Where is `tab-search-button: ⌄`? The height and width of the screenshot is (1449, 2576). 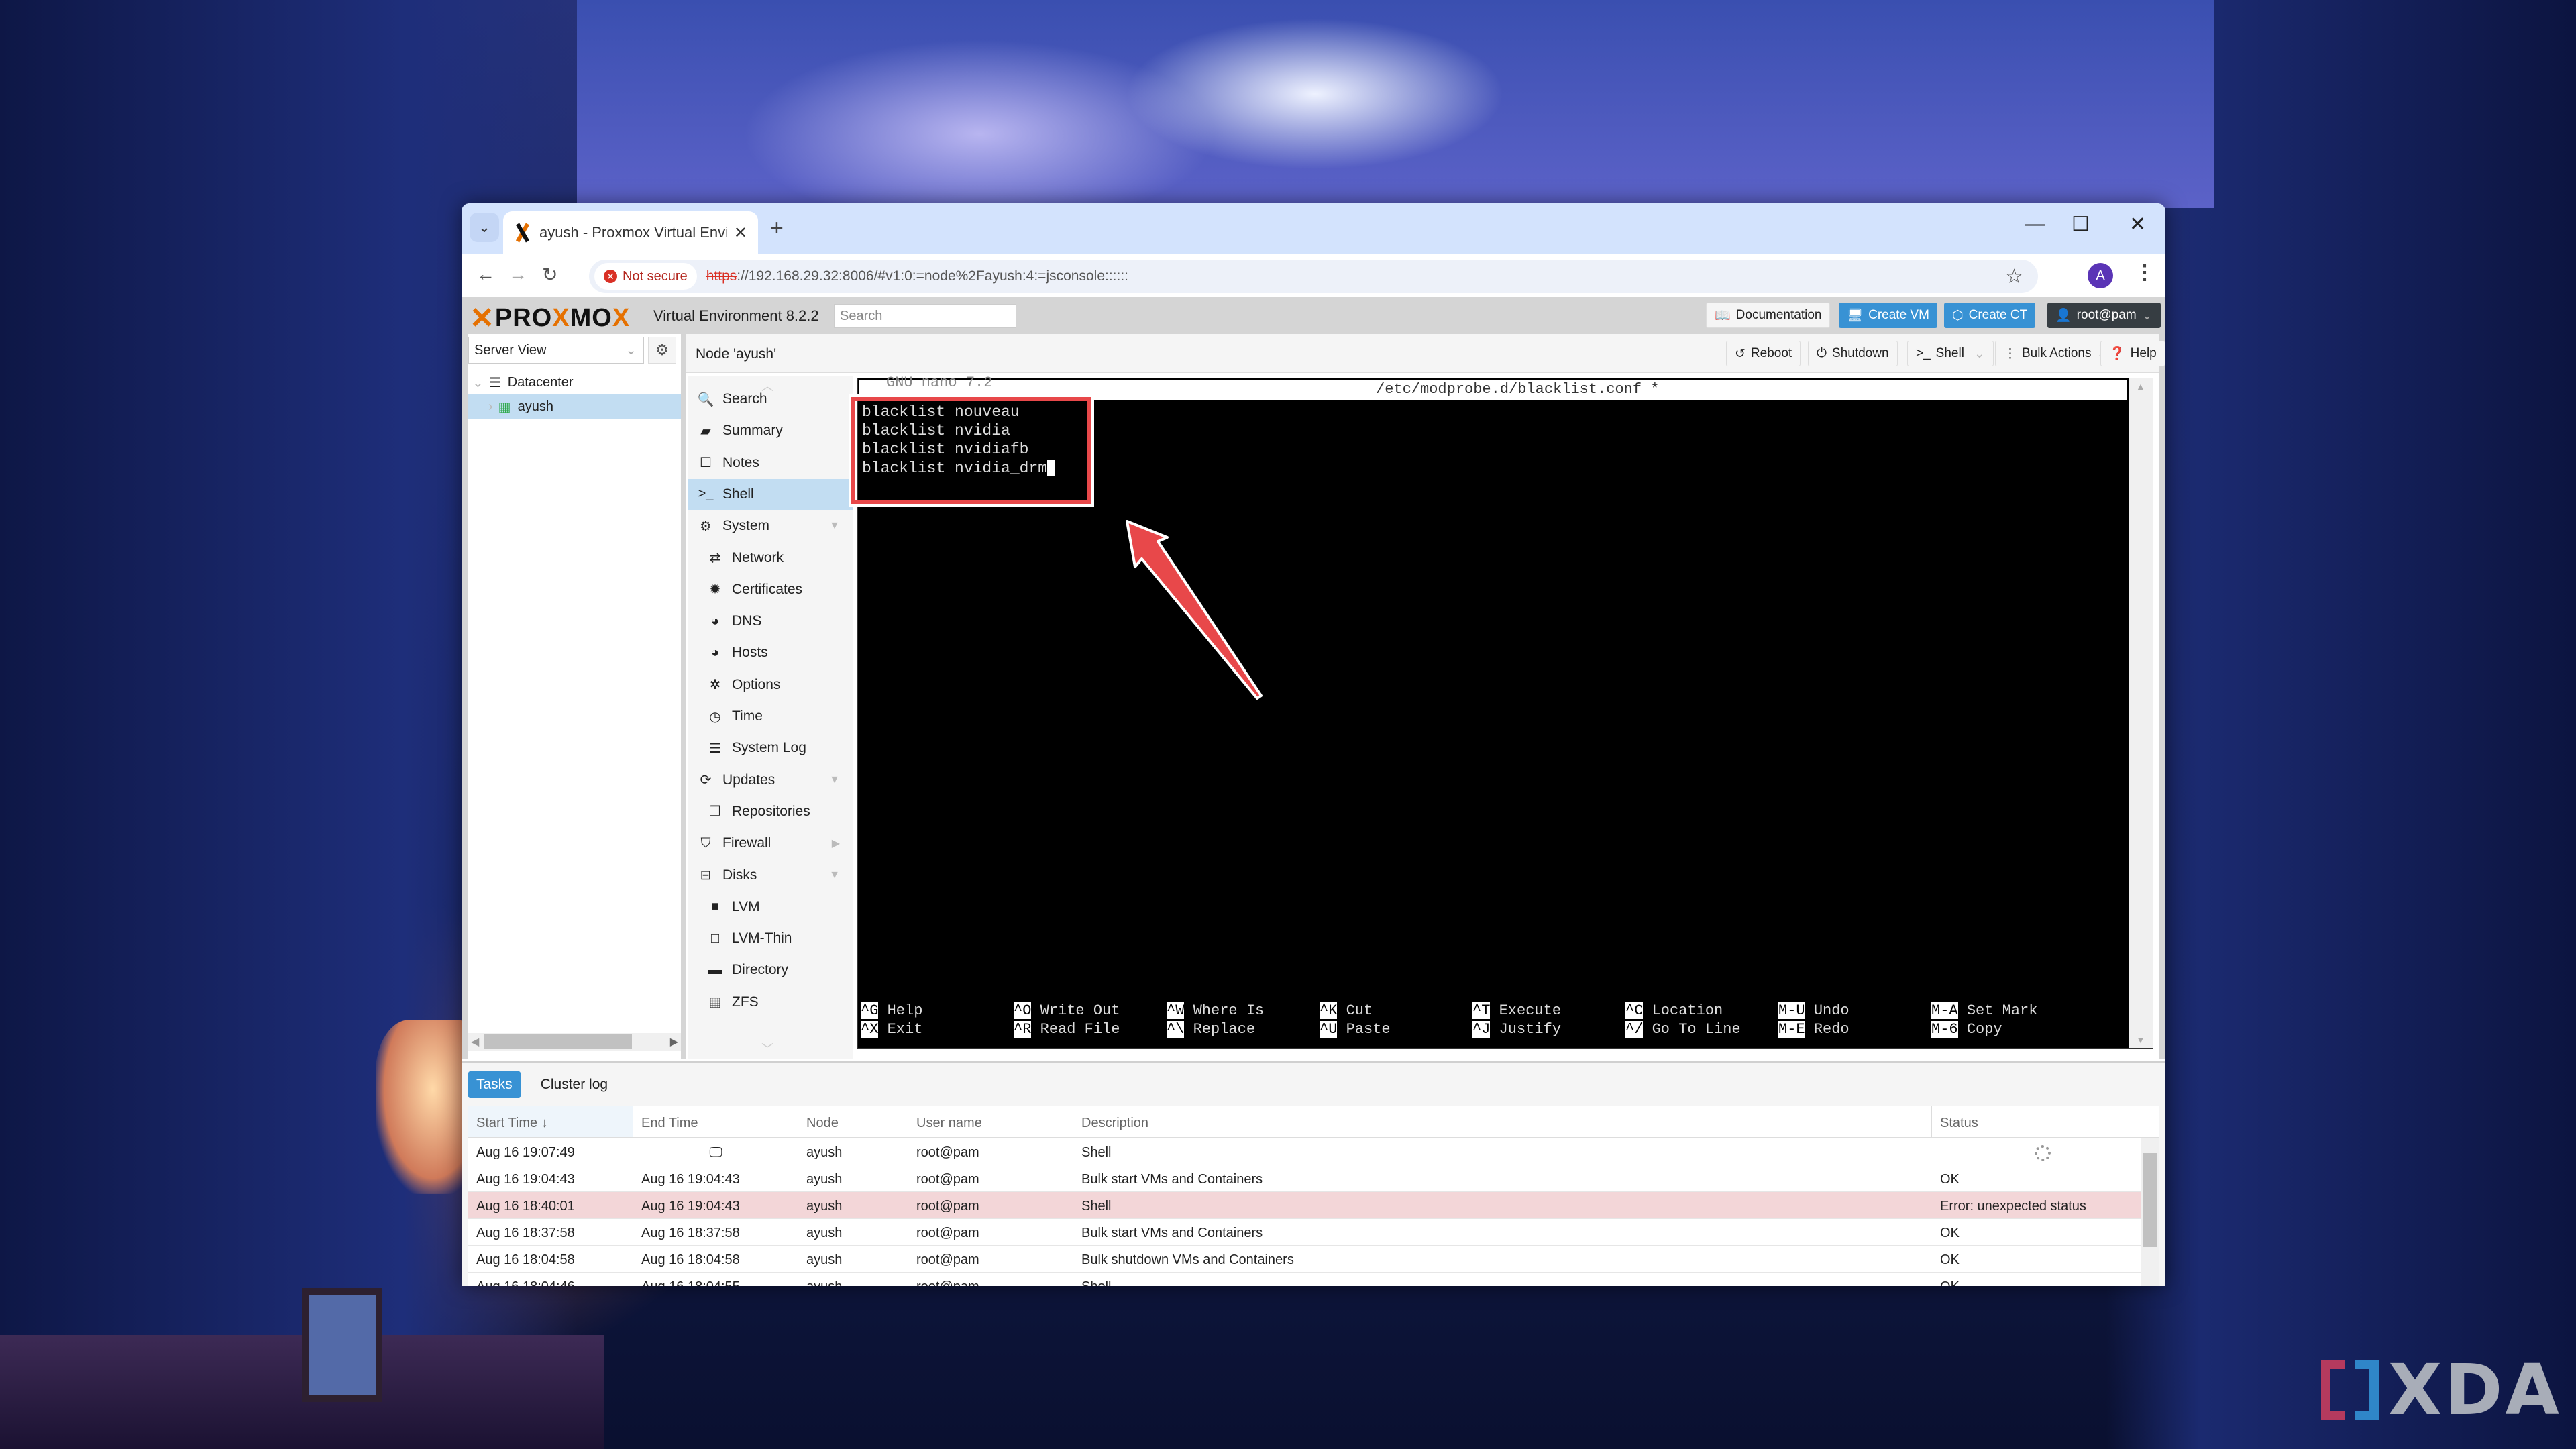
tab-search-button: ⌄ is located at coordinates (484, 227).